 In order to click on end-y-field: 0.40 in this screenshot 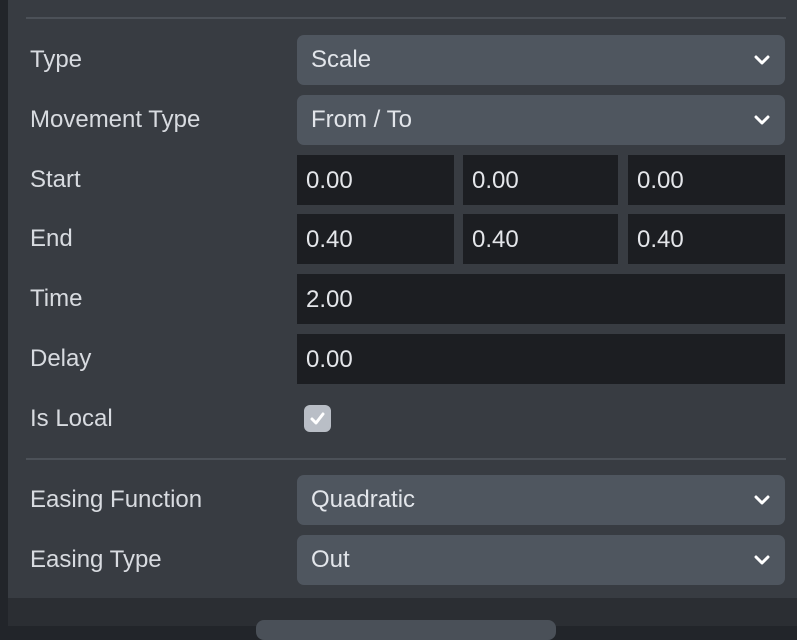, I will do `click(540, 239)`.